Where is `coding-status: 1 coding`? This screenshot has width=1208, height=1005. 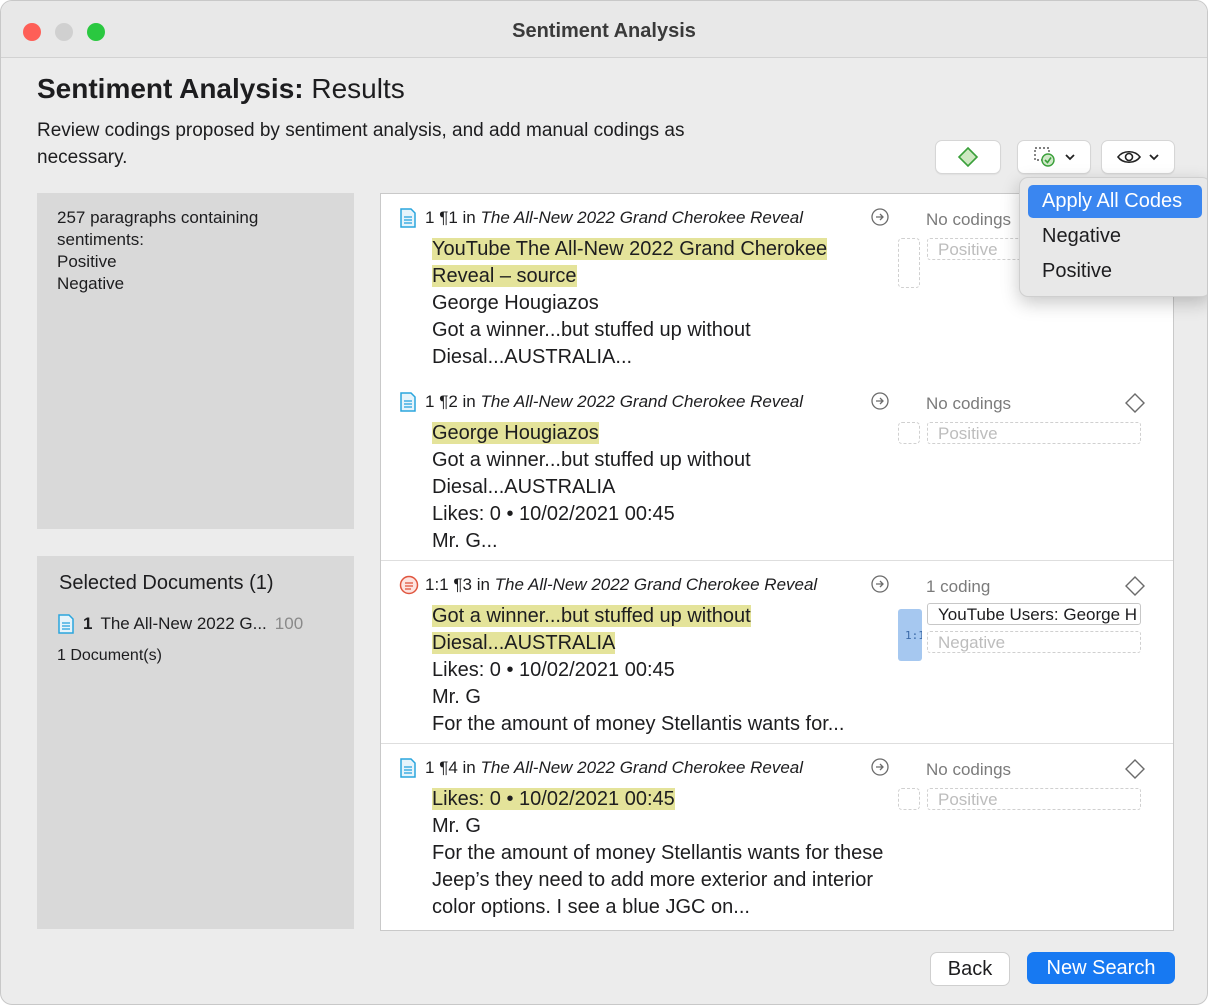
coding-status: 1 coding is located at coordinates (958, 586).